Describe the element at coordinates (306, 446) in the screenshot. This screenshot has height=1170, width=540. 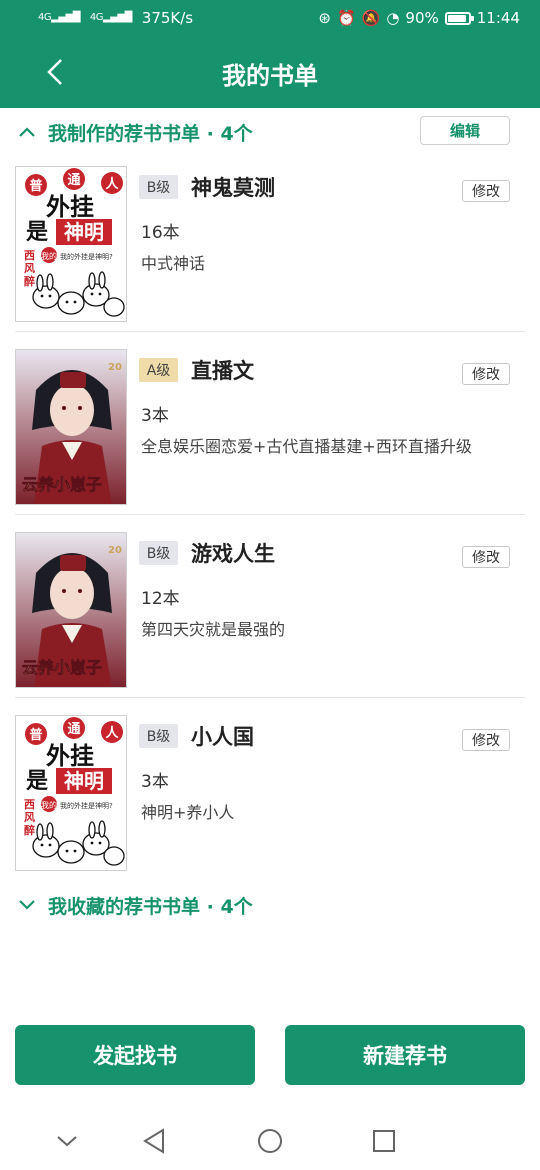
I see `book-description: 全息娱乐圈恋爱+古代直播基建+西环直播升级` at that location.